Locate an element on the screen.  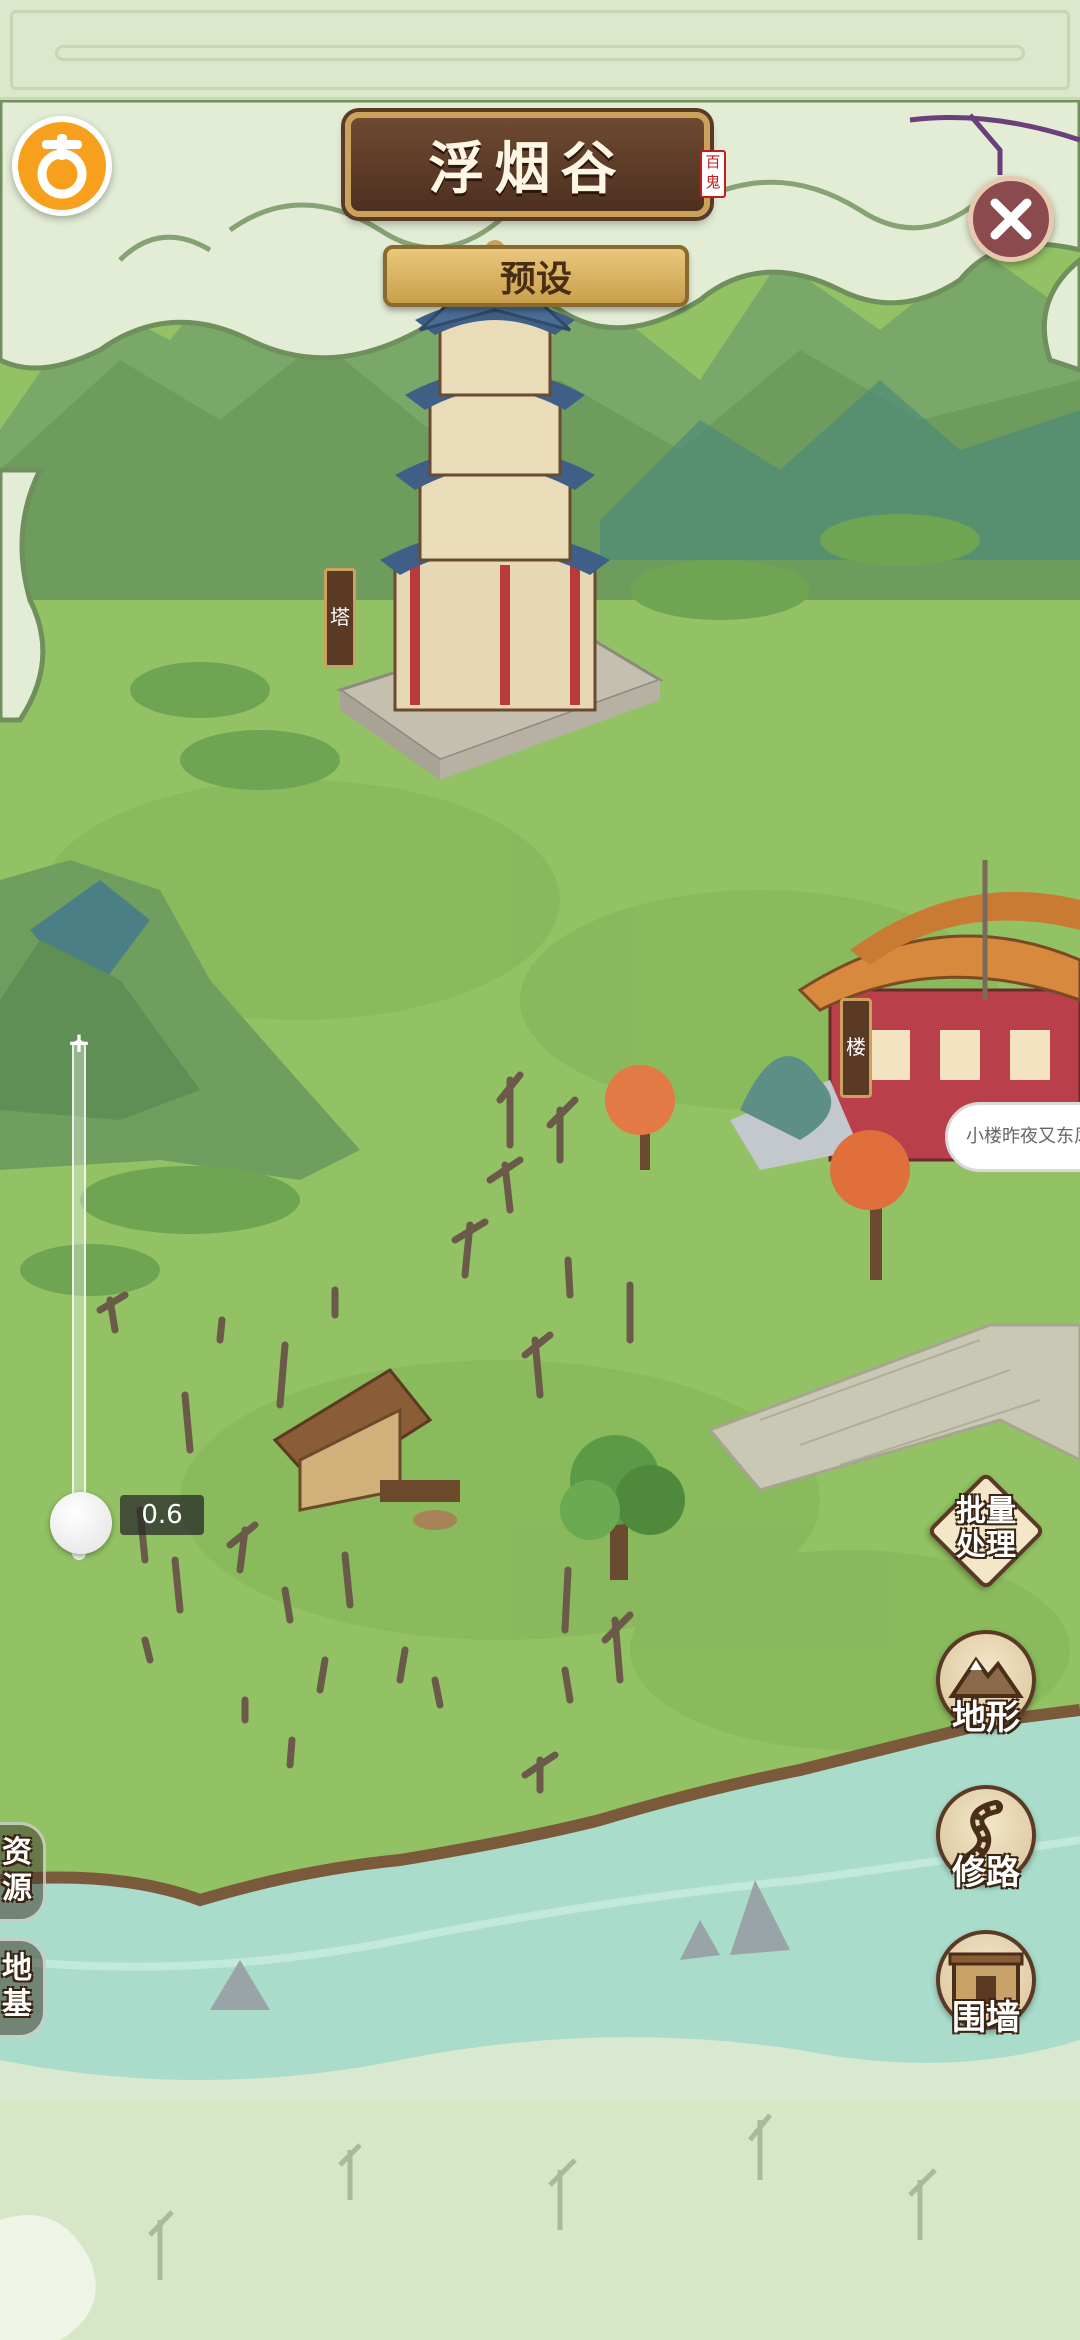
game-logo-button is located at coordinates (62, 166).